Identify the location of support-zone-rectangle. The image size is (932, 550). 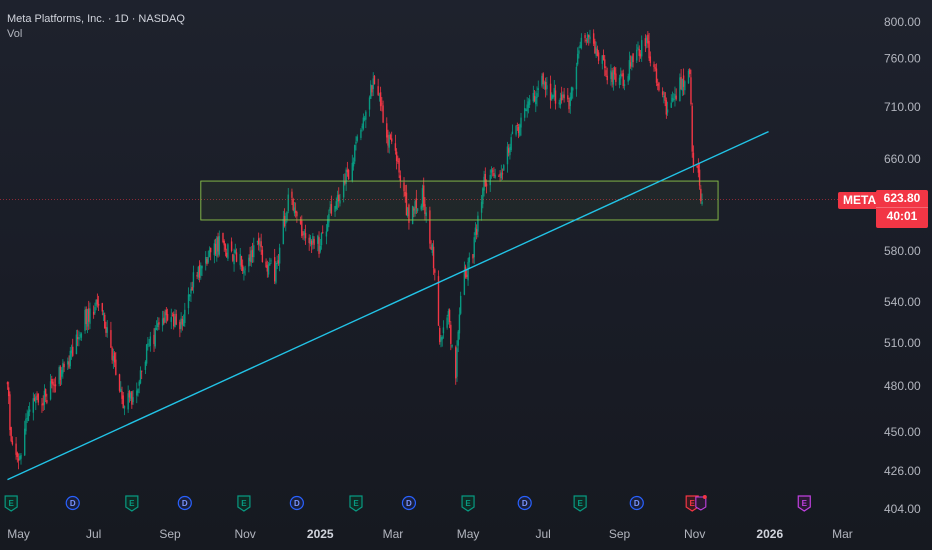
(459, 200).